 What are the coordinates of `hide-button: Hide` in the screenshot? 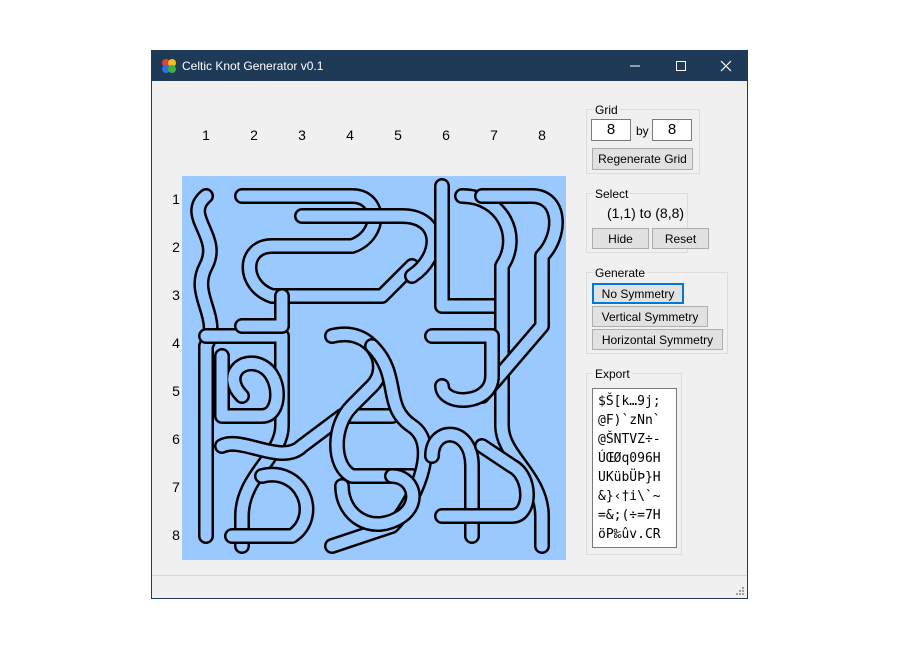 It's located at (620, 238).